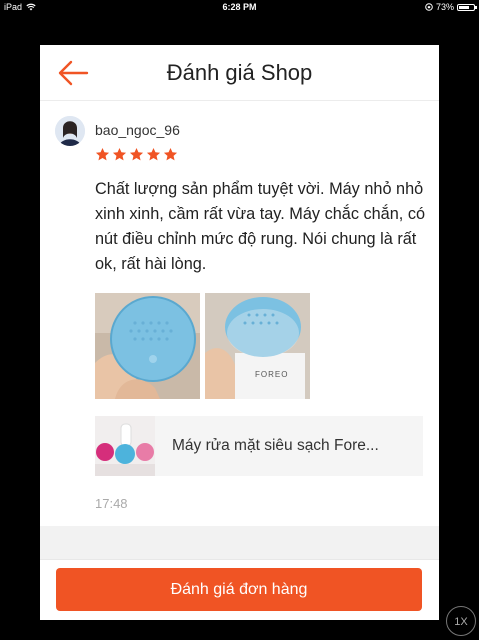 The height and width of the screenshot is (640, 479). What do you see at coordinates (444, 7) in the screenshot?
I see `battery-percent: 73%` at bounding box center [444, 7].